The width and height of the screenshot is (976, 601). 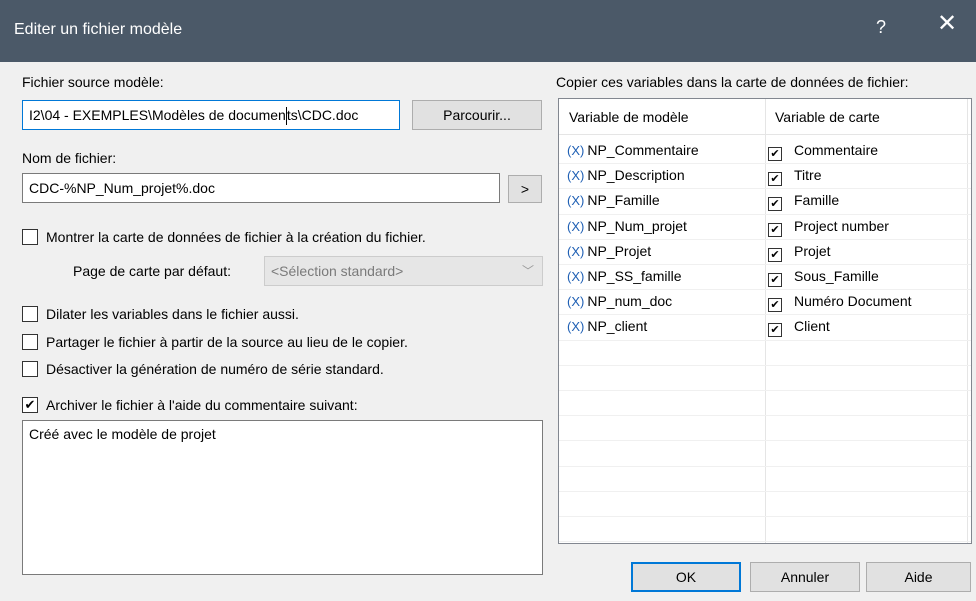 I want to click on help-icon: ?, so click(x=881, y=27).